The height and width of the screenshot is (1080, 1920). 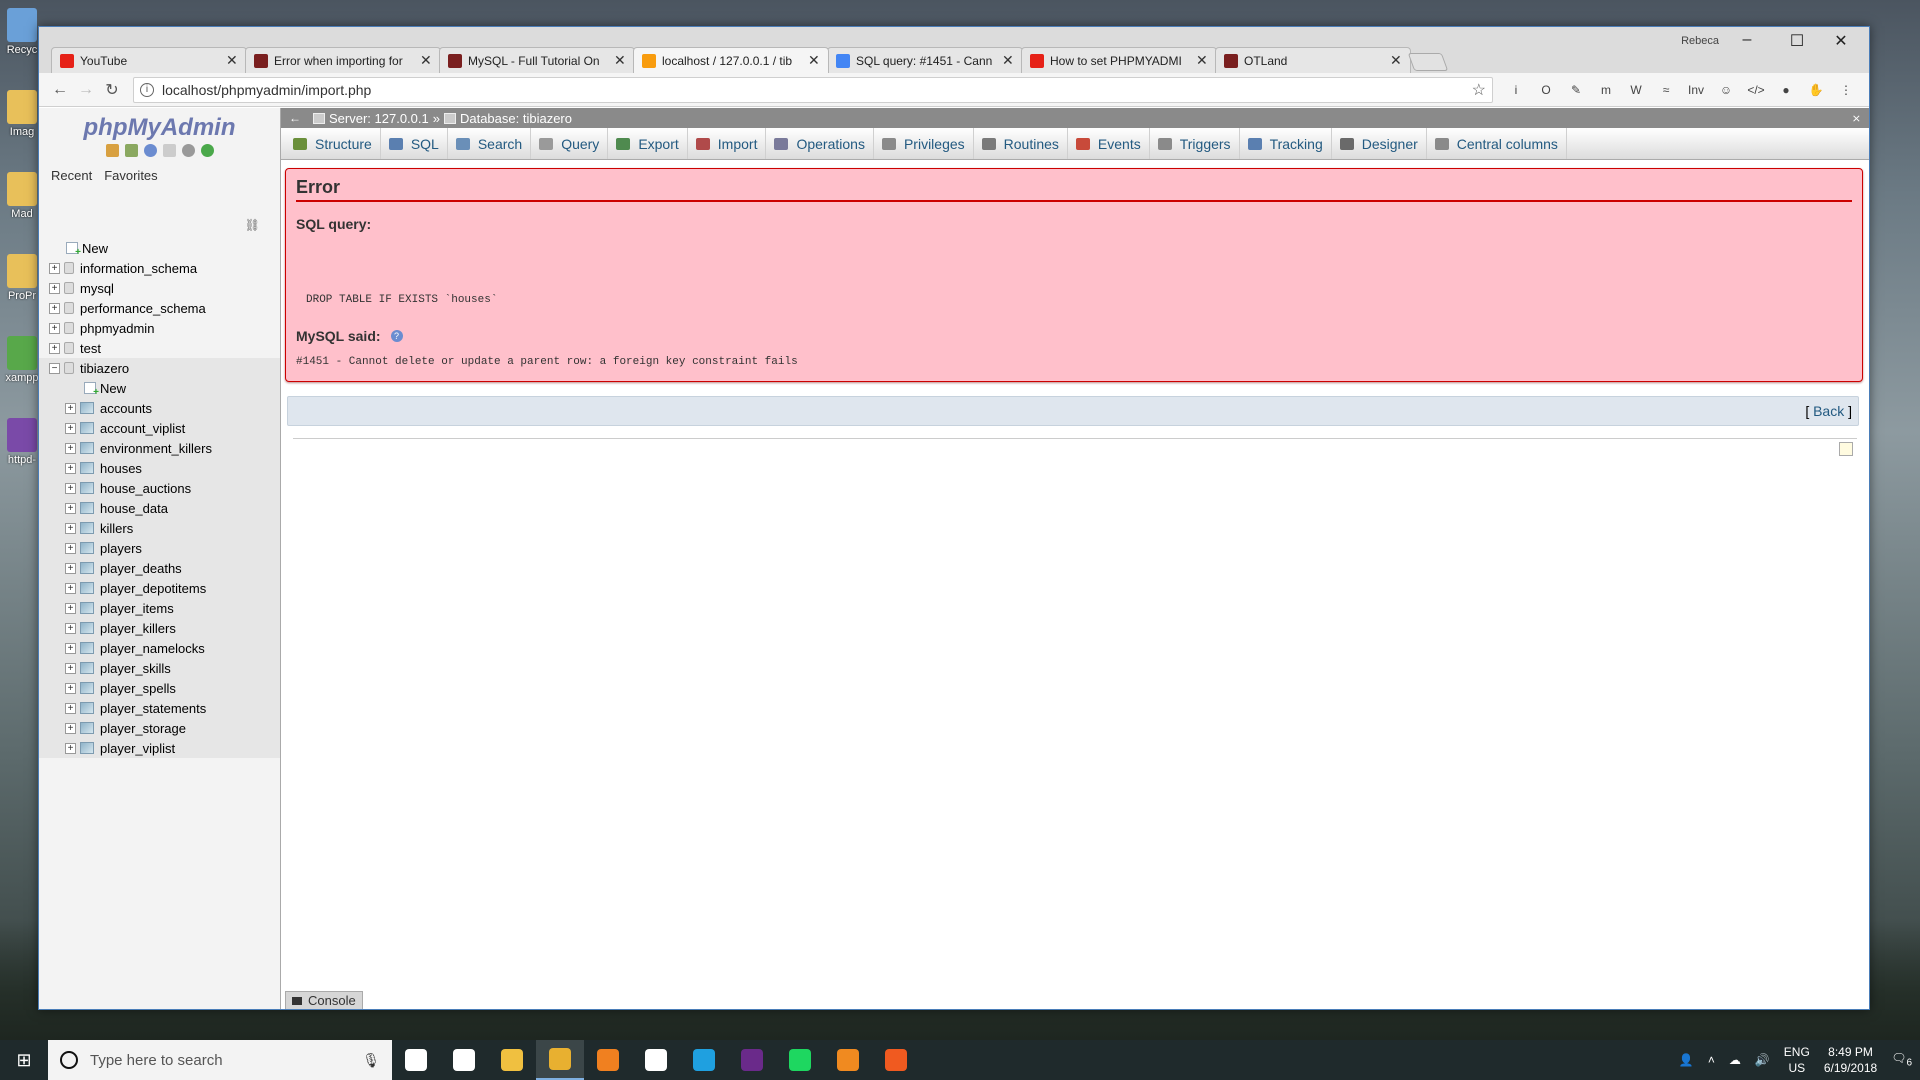 I want to click on extension-icon: </>, so click(x=1756, y=90).